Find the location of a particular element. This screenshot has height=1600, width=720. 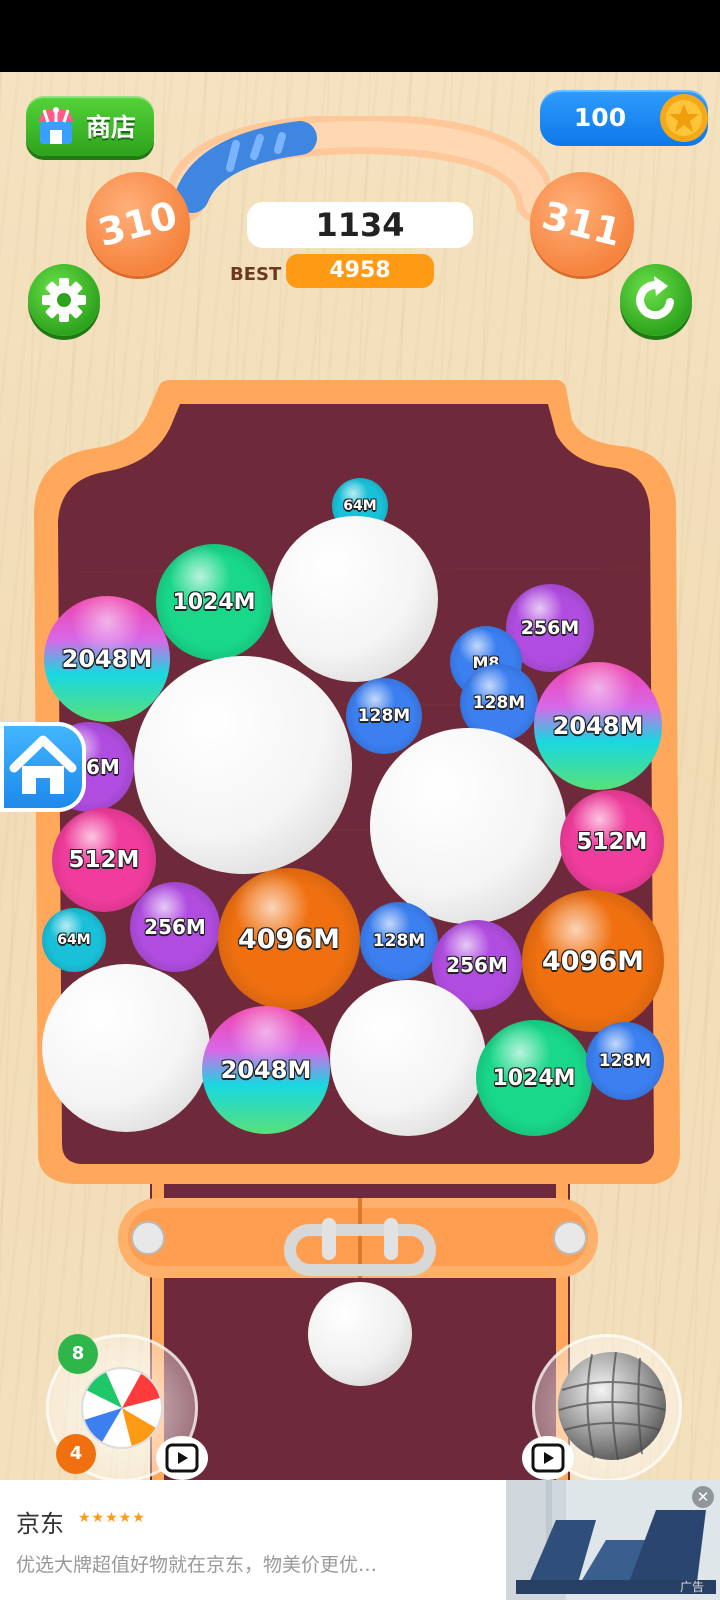

gear-icon is located at coordinates (64, 300).